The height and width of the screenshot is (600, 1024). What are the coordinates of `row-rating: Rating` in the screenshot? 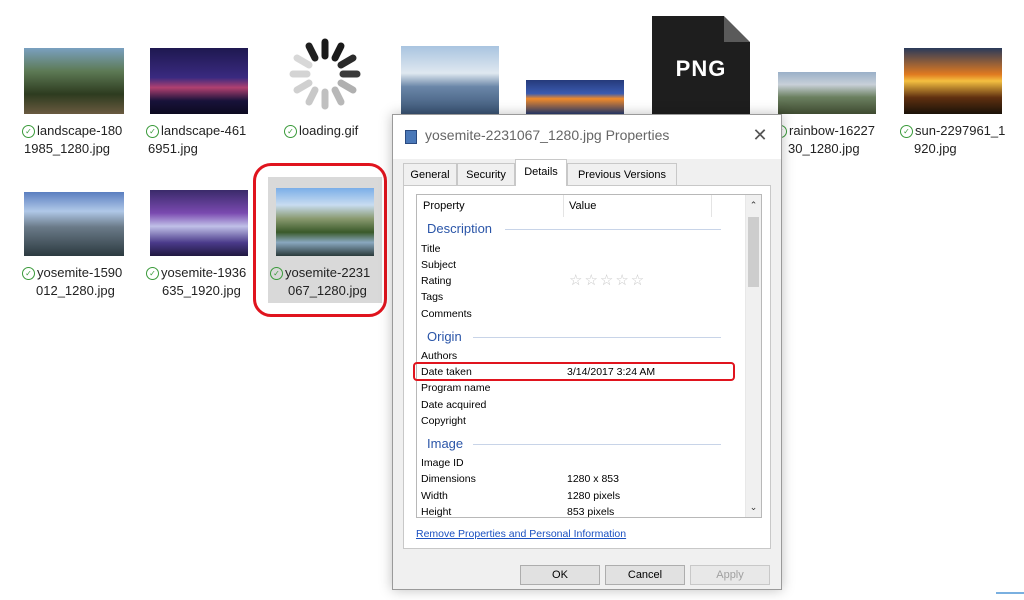 It's located at (436, 281).